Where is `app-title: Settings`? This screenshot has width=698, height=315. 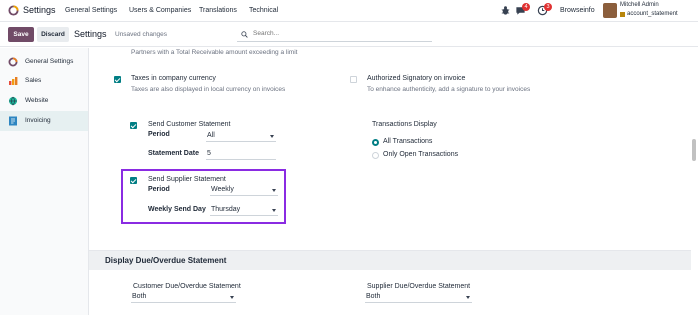
app-title: Settings is located at coordinates (39, 10).